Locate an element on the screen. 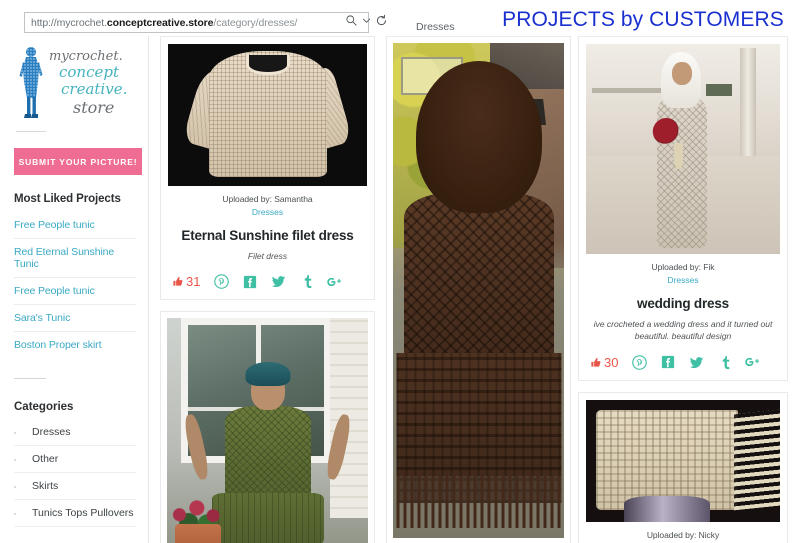 Image resolution: width=794 pixels, height=543 pixels. chevron-down-icon is located at coordinates (366, 20).